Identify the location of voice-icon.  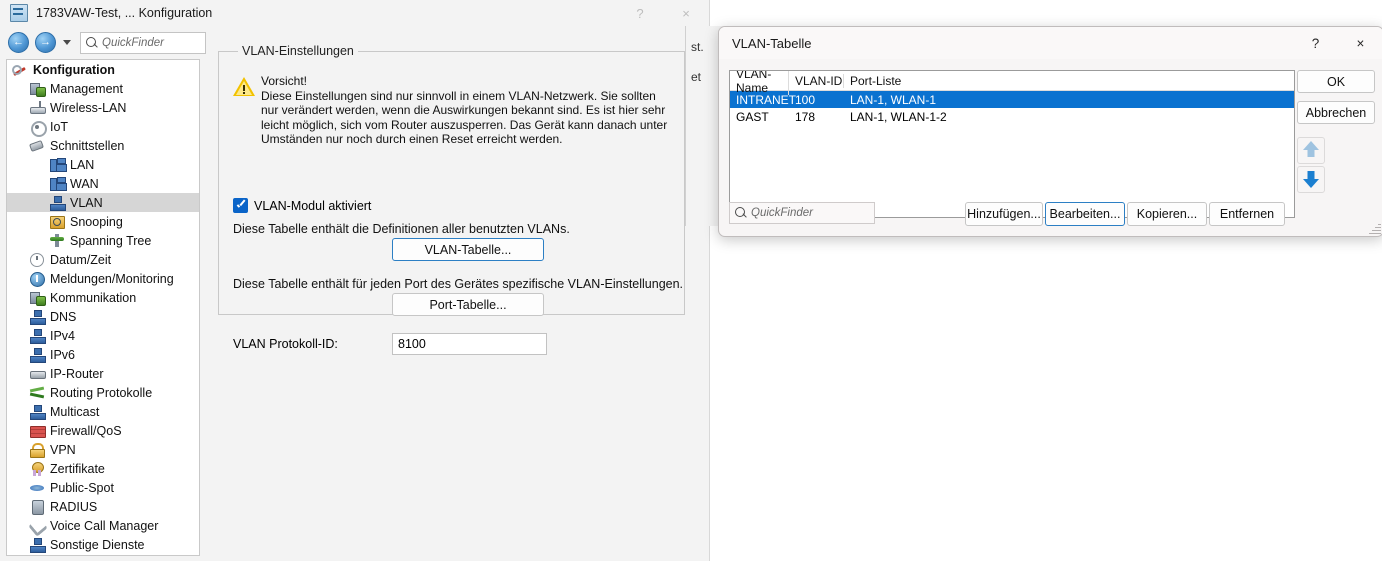
(37, 526).